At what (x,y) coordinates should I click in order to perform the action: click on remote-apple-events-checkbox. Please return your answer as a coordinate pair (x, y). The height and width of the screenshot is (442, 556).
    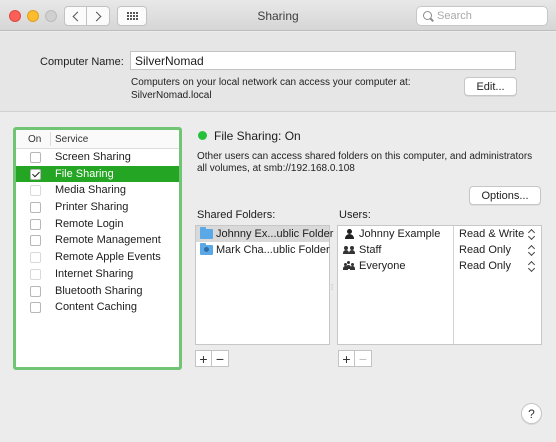
    Looking at the image, I should click on (35, 258).